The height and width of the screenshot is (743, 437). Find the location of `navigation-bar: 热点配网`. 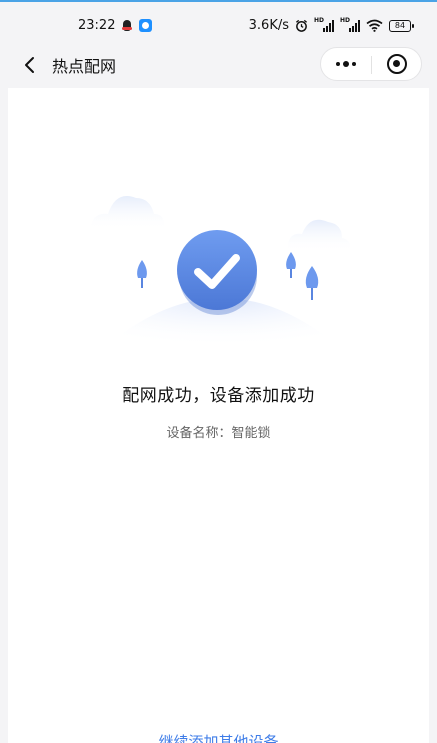

navigation-bar: 热点配网 is located at coordinates (218, 65).